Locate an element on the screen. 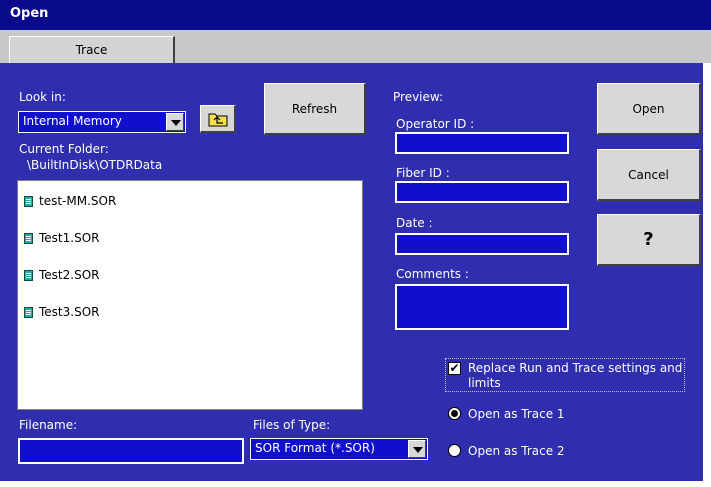 The width and height of the screenshot is (711, 487). current-folder-label: Current Folder: is located at coordinates (64, 149).